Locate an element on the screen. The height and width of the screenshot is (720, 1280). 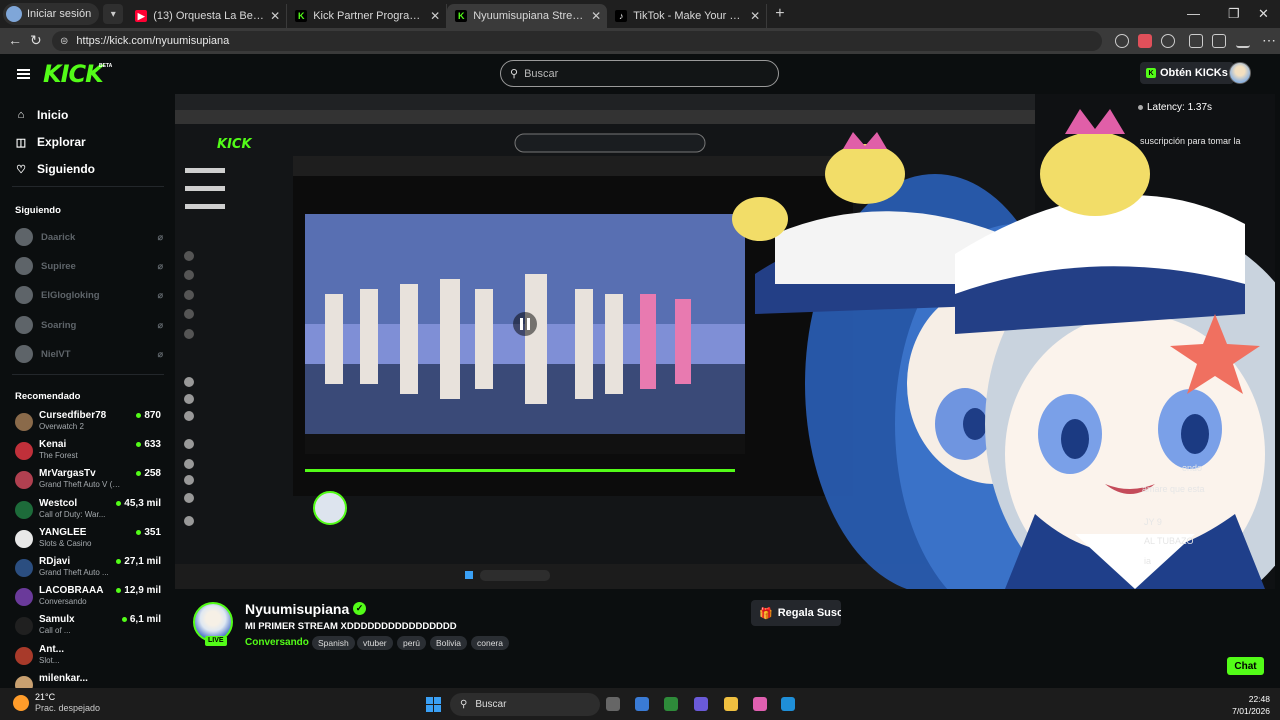
recommended-channel: Westcol Call of Duty: War... 45,3 mil is located at coordinates (89, 511).